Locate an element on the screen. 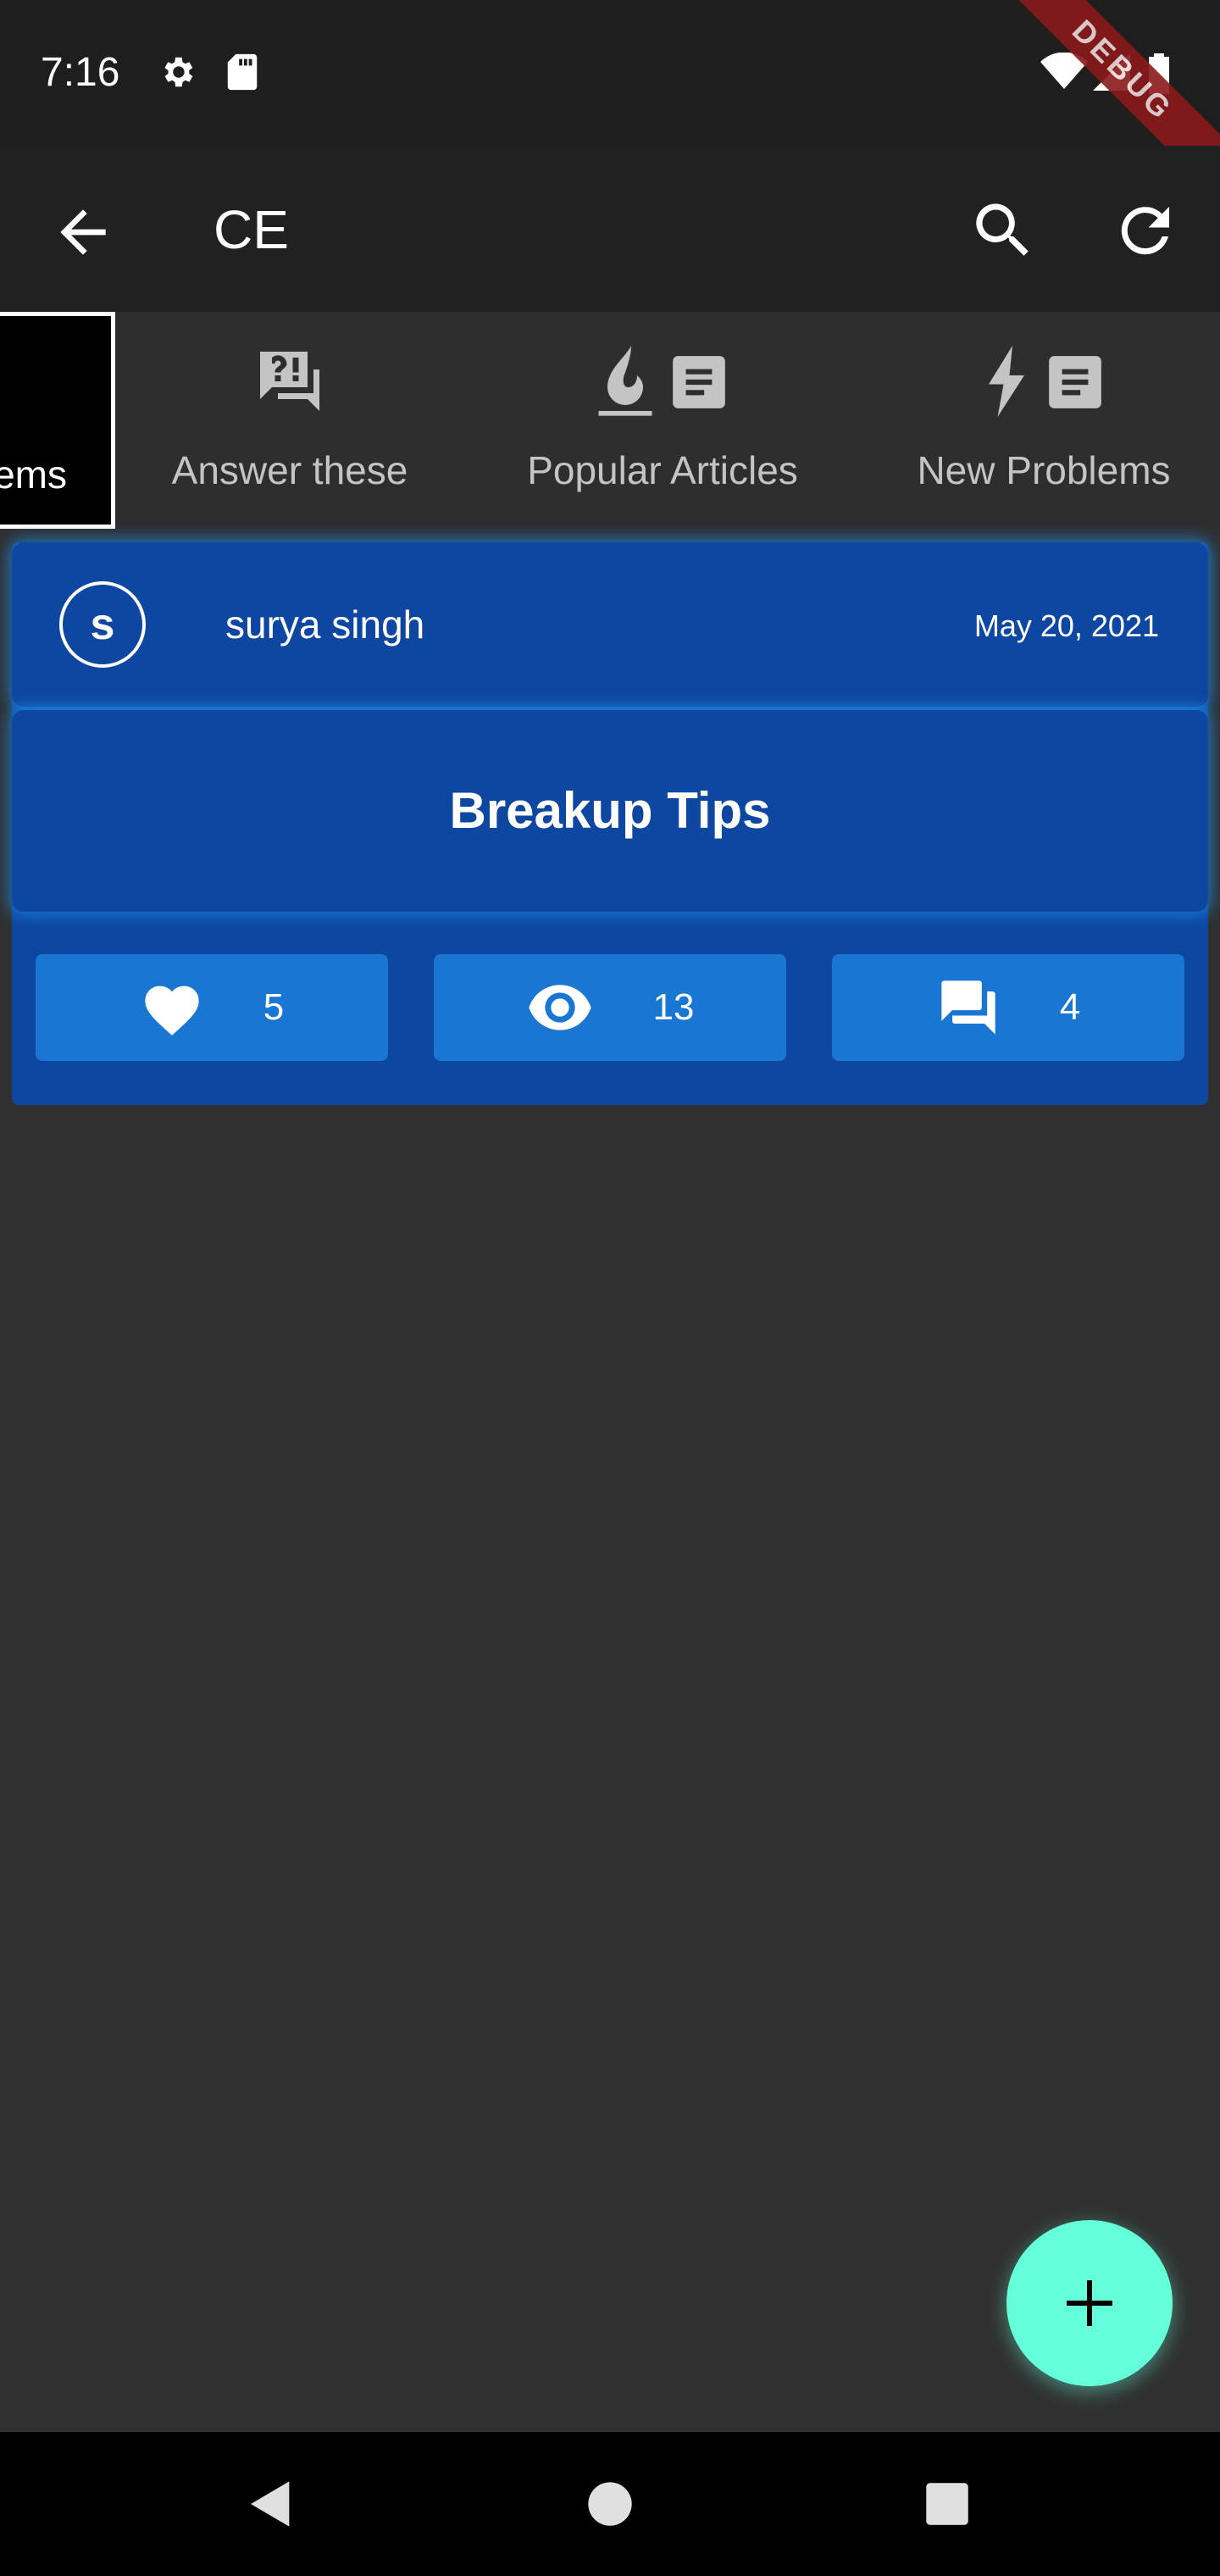 Image resolution: width=1220 pixels, height=2576 pixels. add-icon is located at coordinates (1089, 2303).